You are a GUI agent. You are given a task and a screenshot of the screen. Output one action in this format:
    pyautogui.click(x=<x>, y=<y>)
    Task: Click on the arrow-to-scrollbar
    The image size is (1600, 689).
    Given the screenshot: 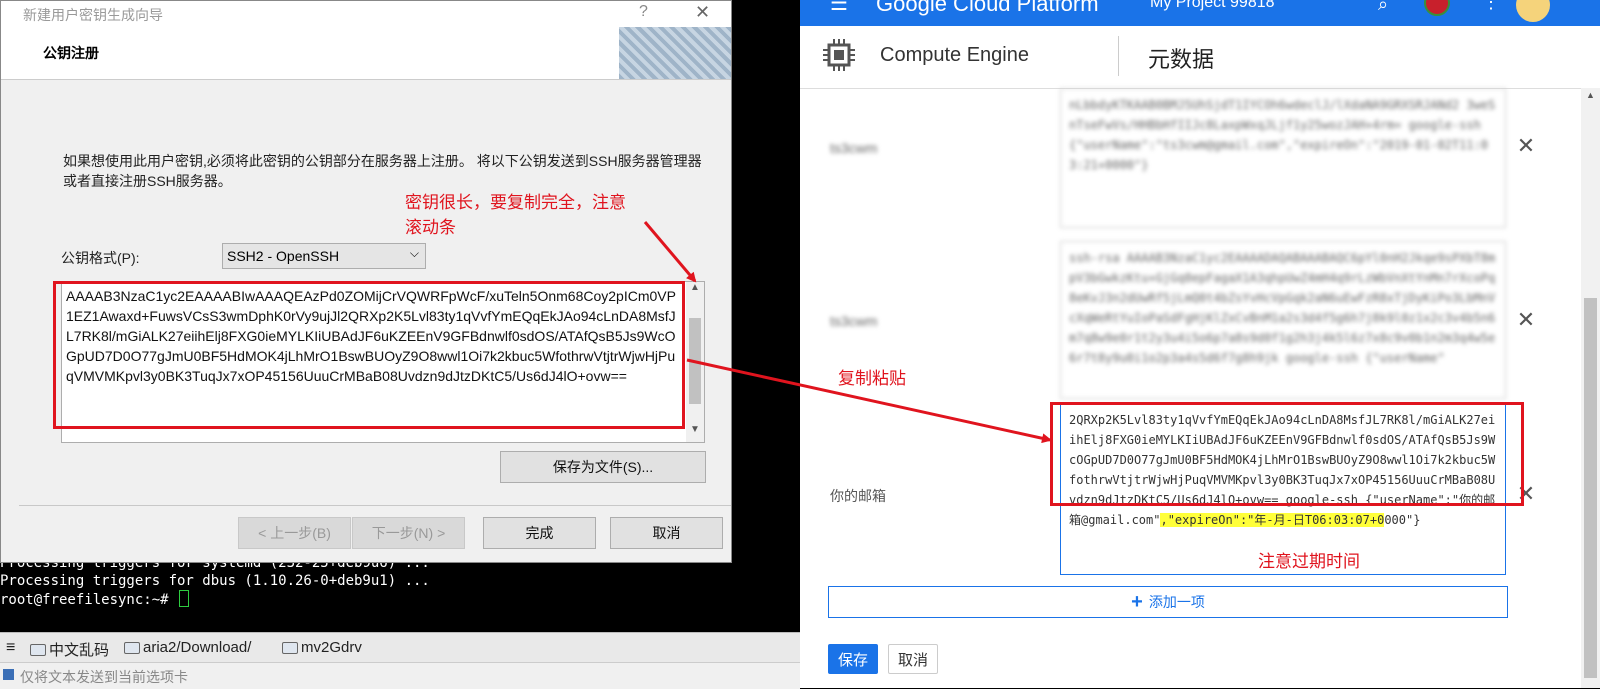 What is the action you would take?
    pyautogui.click(x=670, y=252)
    